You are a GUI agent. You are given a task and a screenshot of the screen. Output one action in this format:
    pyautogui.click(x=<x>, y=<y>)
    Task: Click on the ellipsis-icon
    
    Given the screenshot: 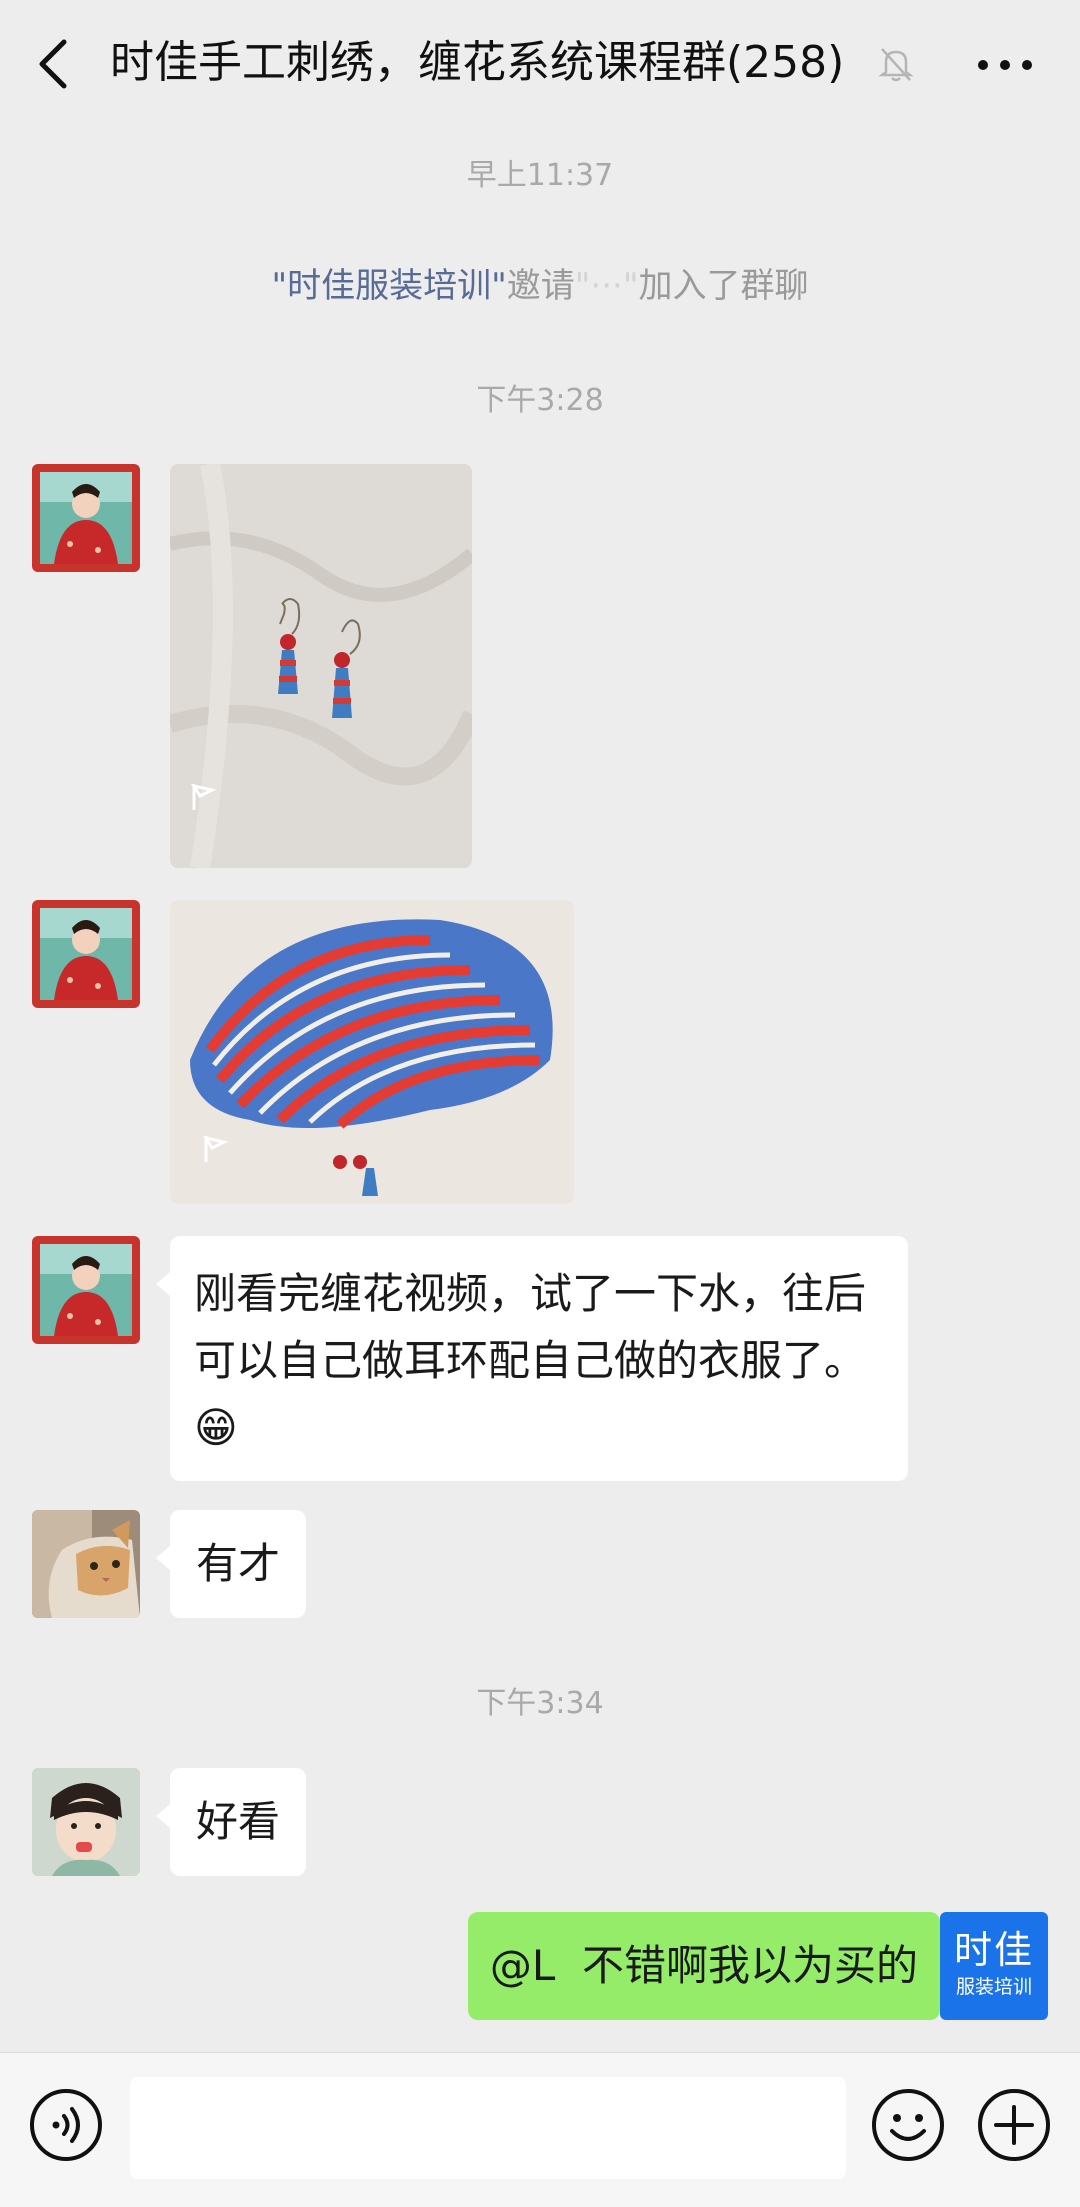 What is the action you would take?
    pyautogui.click(x=1005, y=65)
    